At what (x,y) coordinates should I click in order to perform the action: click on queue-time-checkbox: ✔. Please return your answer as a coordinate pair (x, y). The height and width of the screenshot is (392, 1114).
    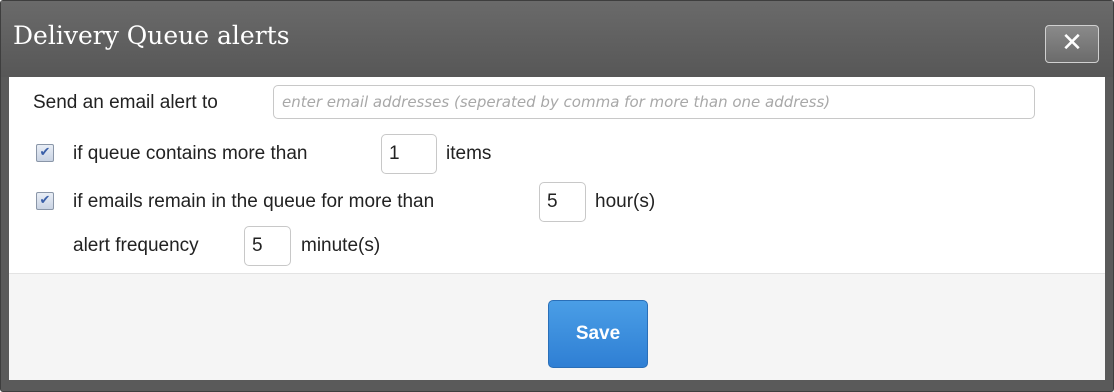
    Looking at the image, I should click on (45, 201).